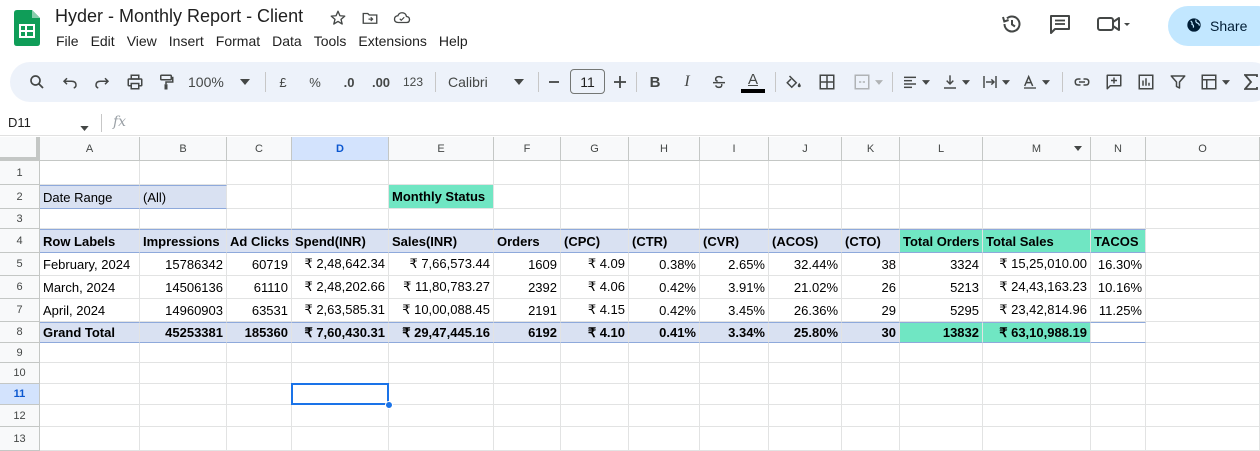 This screenshot has height=451, width=1260. Describe the element at coordinates (595, 149) in the screenshot. I see `column-header-g: G` at that location.